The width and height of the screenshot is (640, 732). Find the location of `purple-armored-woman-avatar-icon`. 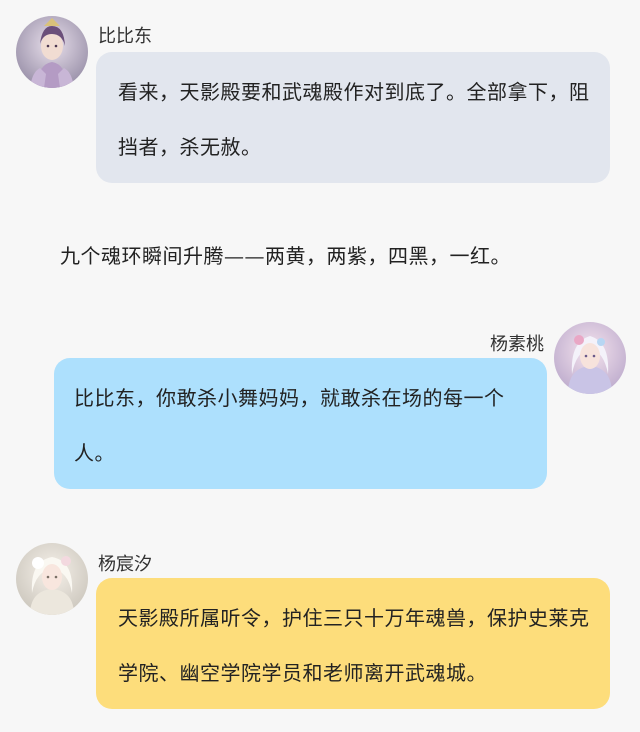

purple-armored-woman-avatar-icon is located at coordinates (52, 52).